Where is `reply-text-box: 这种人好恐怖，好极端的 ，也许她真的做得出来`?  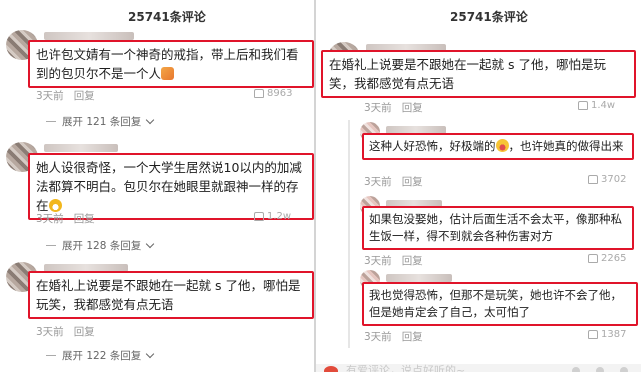 reply-text-box: 这种人好恐怖，好极端的 ，也许她真的做得出来 is located at coordinates (498, 146).